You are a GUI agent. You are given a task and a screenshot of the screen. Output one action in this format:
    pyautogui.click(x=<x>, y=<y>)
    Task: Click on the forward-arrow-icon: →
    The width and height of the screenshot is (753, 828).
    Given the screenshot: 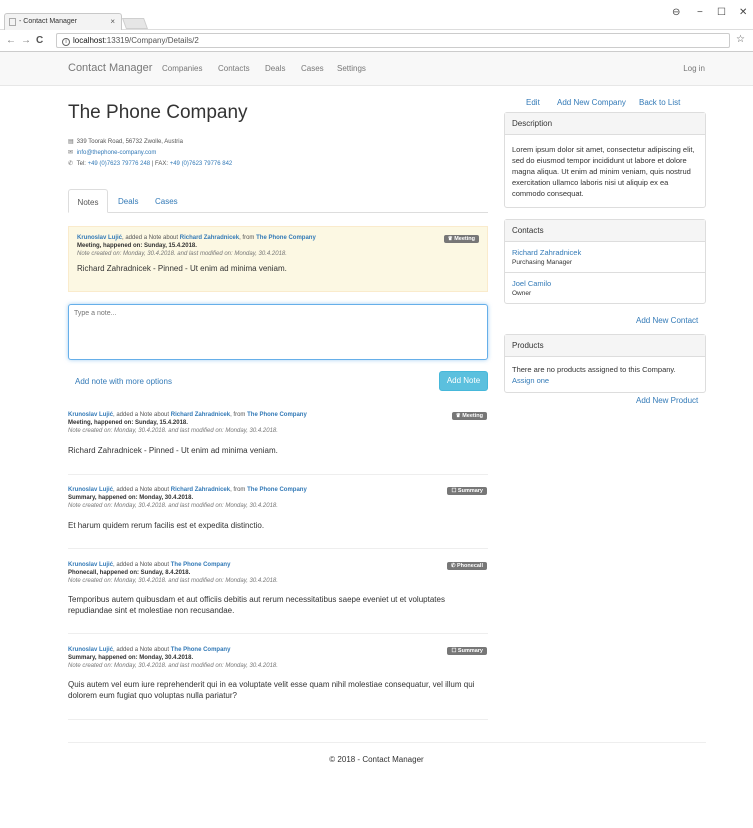 What is the action you would take?
    pyautogui.click(x=26, y=40)
    